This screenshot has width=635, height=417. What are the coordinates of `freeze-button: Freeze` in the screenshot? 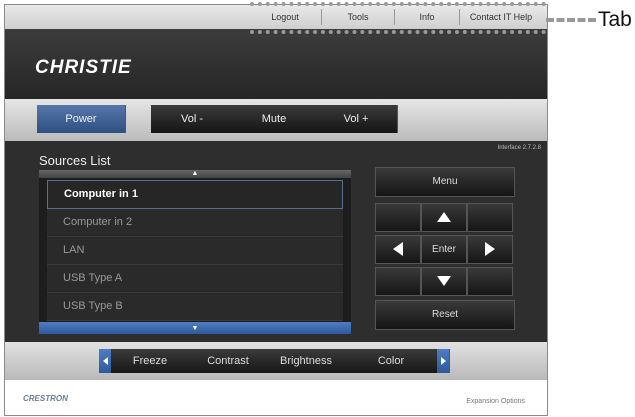 It's located at (150, 361).